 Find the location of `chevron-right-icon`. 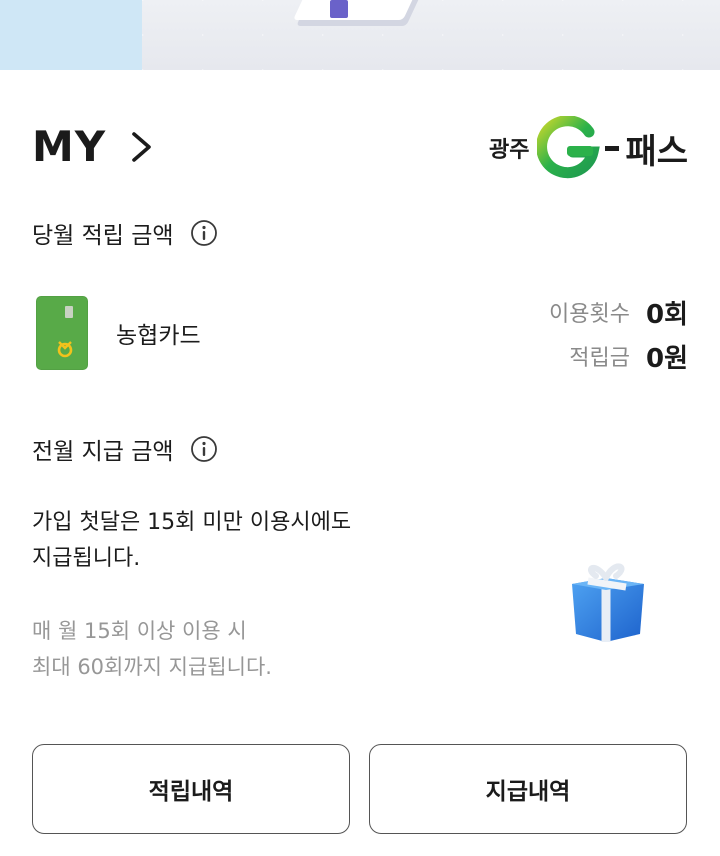

chevron-right-icon is located at coordinates (142, 146).